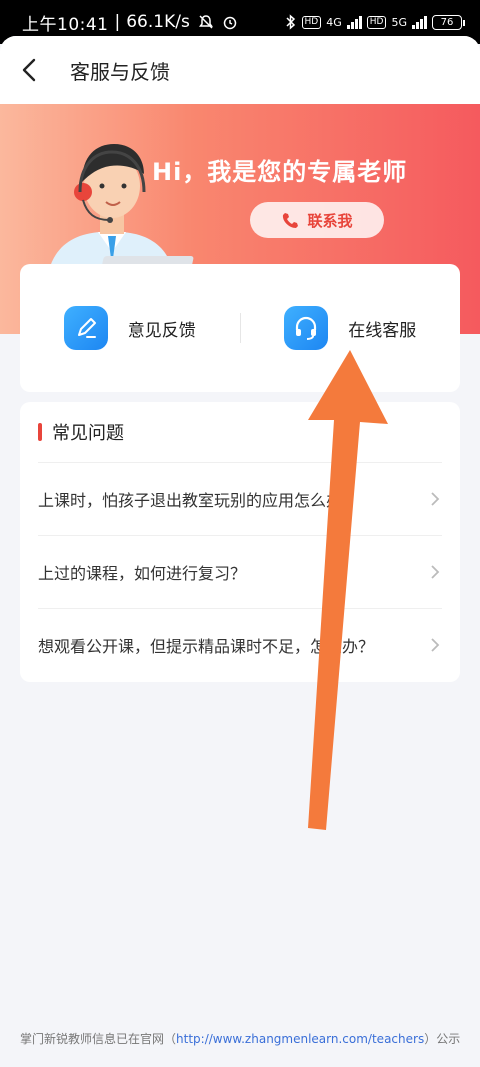 This screenshot has height=1067, width=480. What do you see at coordinates (290, 22) in the screenshot?
I see `bluetooth-icon` at bounding box center [290, 22].